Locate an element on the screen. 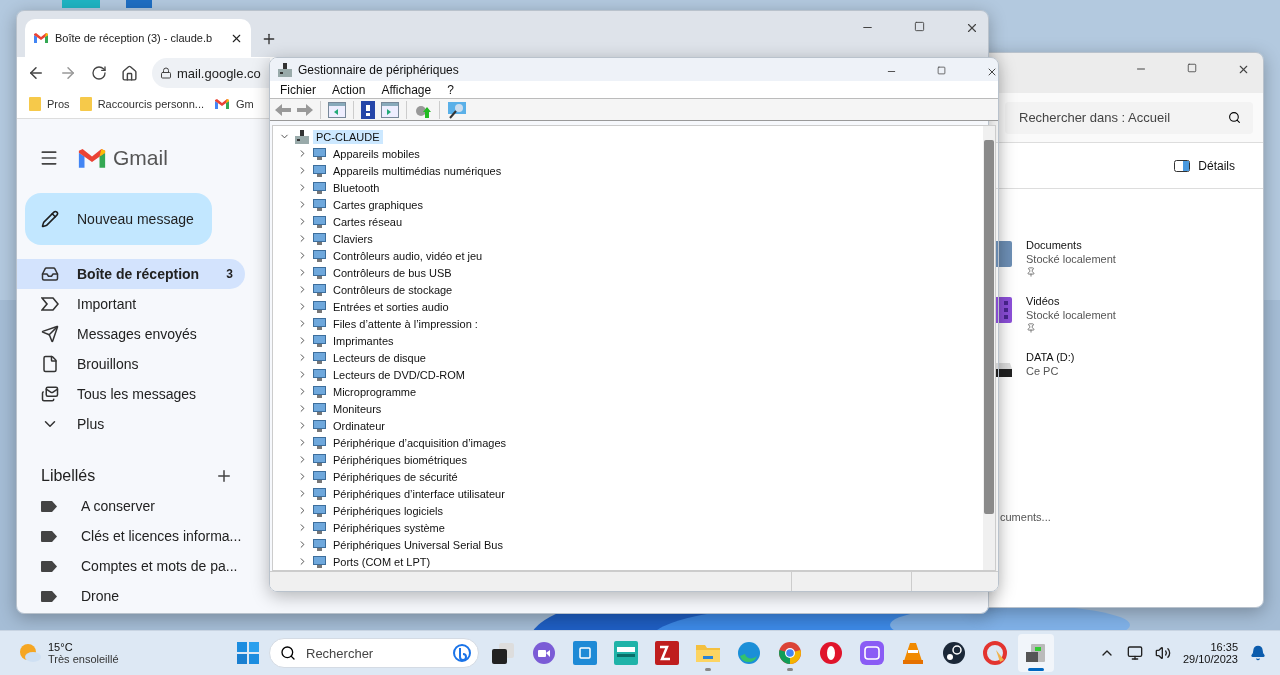 This screenshot has height=675, width=1280. menu-item: ? is located at coordinates (450, 89).